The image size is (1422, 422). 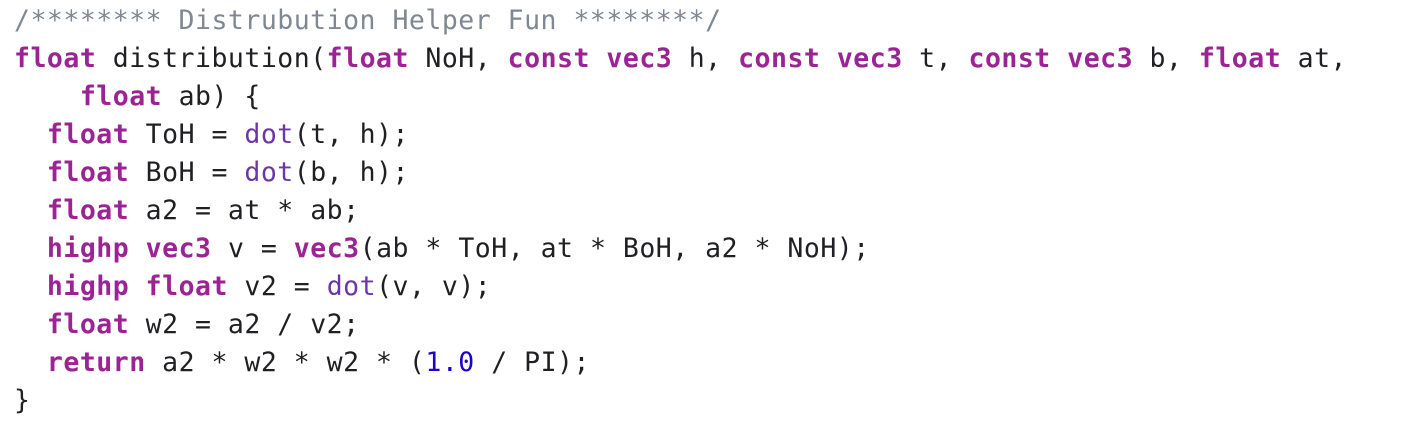 I want to click on code-text-token: b,, so click(x=1166, y=58).